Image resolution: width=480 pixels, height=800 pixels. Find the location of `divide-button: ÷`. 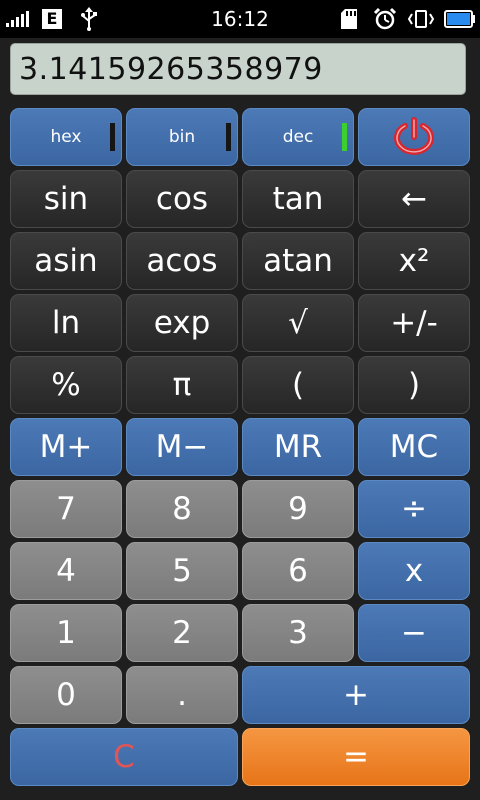

divide-button: ÷ is located at coordinates (414, 509).